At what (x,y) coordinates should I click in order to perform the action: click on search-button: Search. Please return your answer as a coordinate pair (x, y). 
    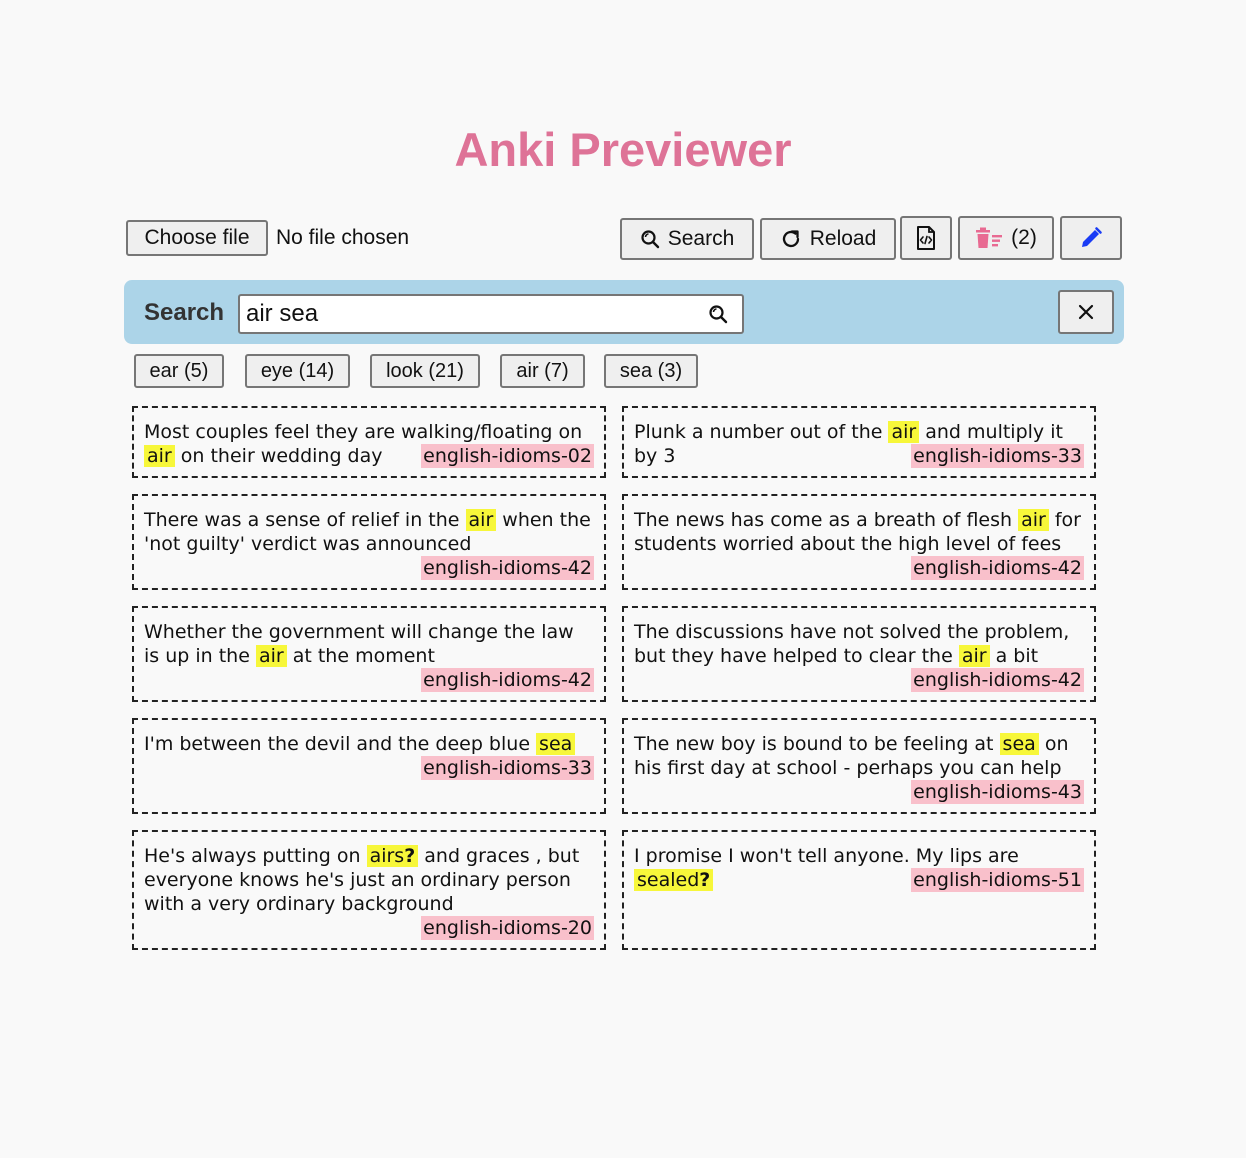
    Looking at the image, I should click on (687, 239).